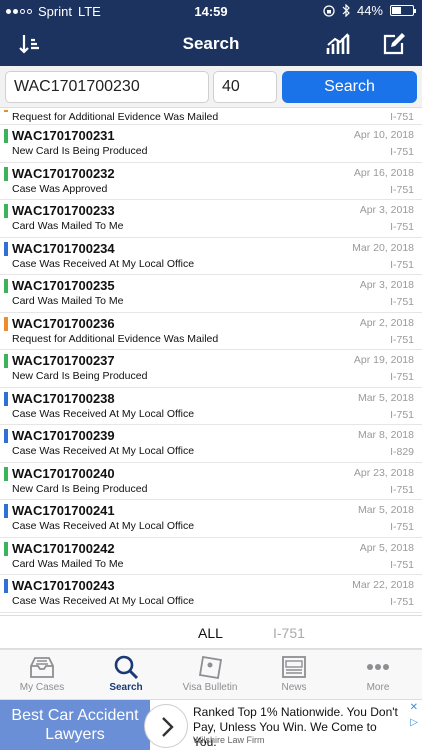 This screenshot has height=750, width=422. Describe the element at coordinates (42, 667) in the screenshot. I see `inbox-icon` at that location.